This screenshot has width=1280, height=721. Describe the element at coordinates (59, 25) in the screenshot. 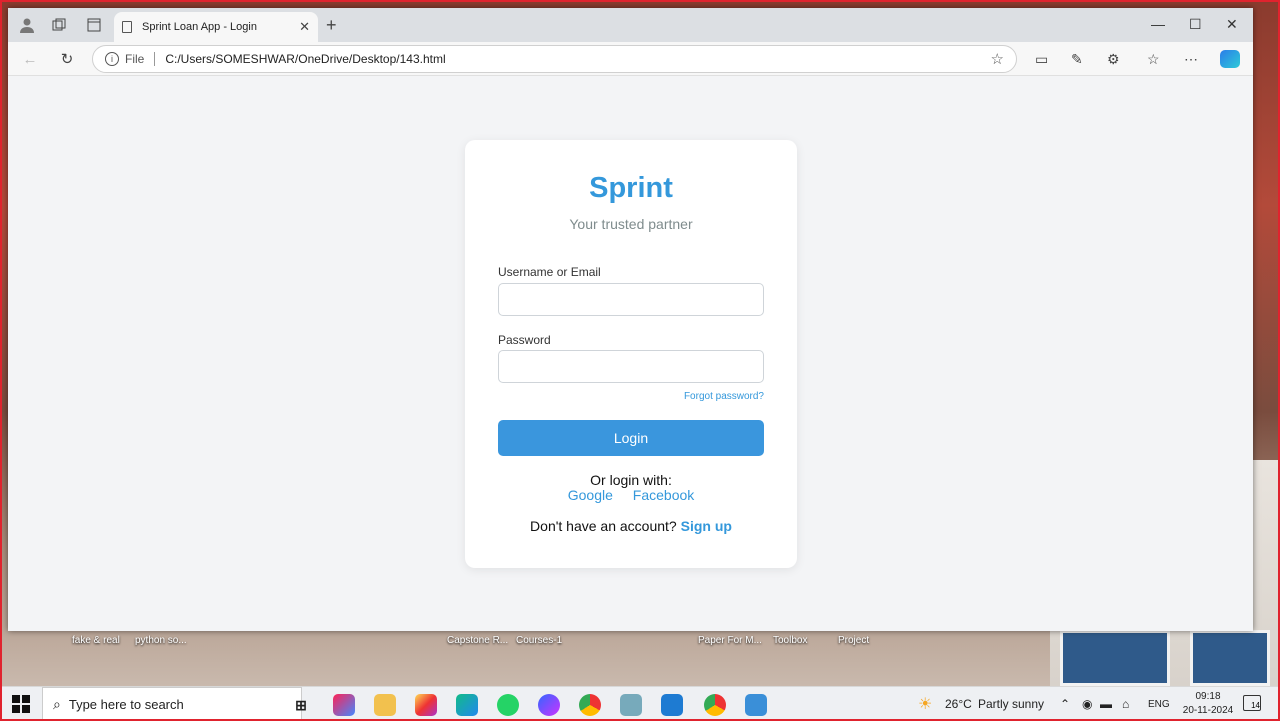

I see `workspaces-icon` at that location.